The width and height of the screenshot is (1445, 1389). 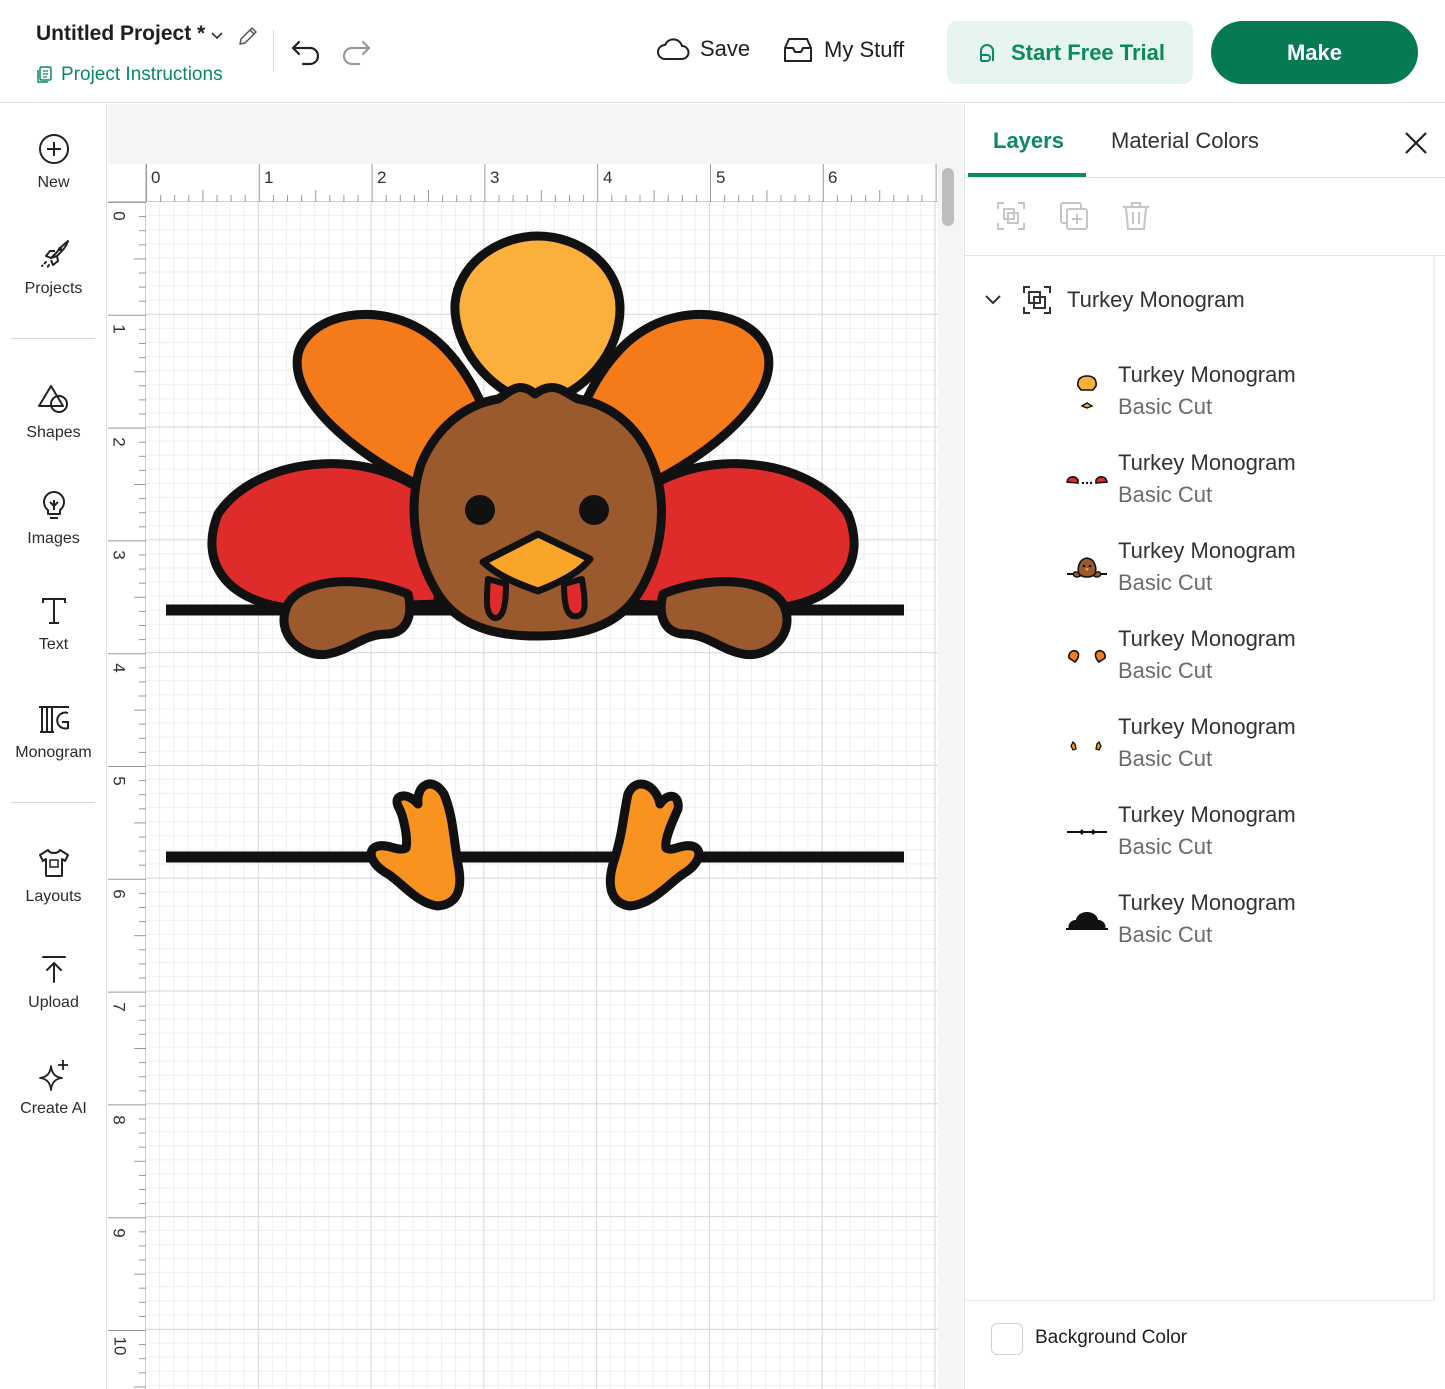 What do you see at coordinates (53, 505) in the screenshot?
I see `lightbulb-icon` at bounding box center [53, 505].